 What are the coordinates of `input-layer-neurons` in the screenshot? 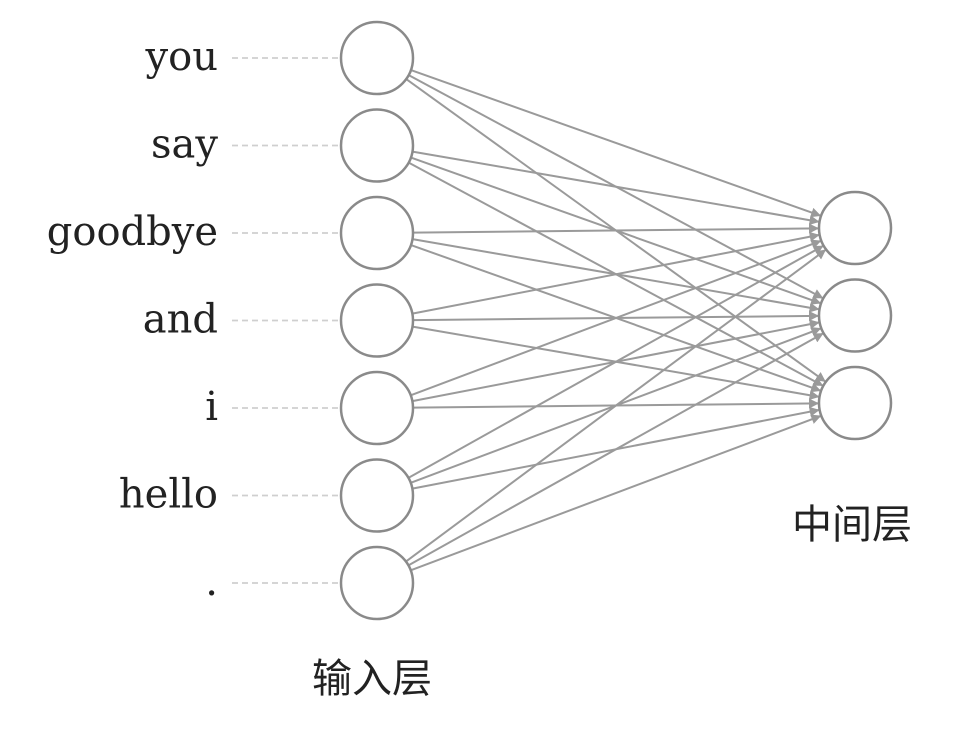 It's located at (377, 320).